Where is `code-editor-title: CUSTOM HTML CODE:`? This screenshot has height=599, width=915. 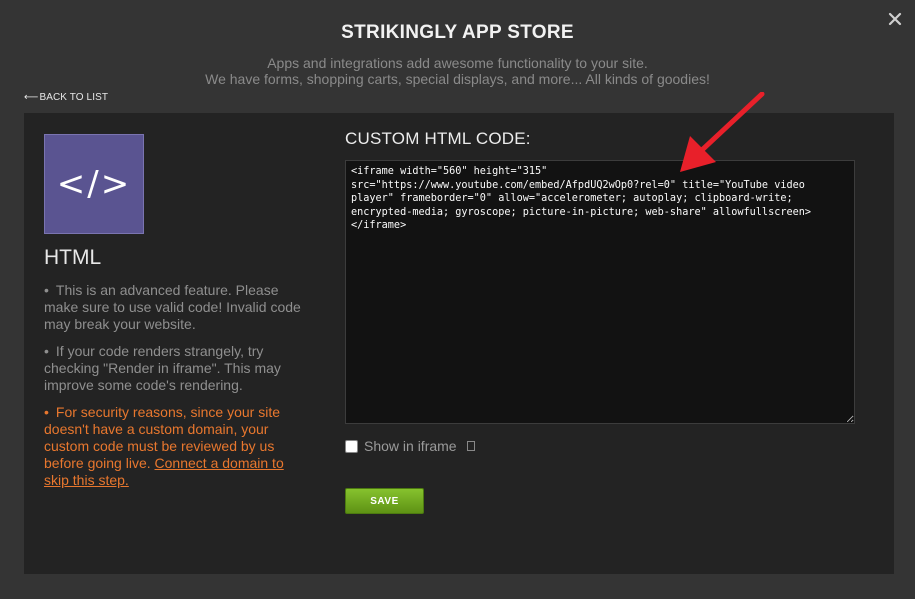 code-editor-title: CUSTOM HTML CODE: is located at coordinates (438, 138).